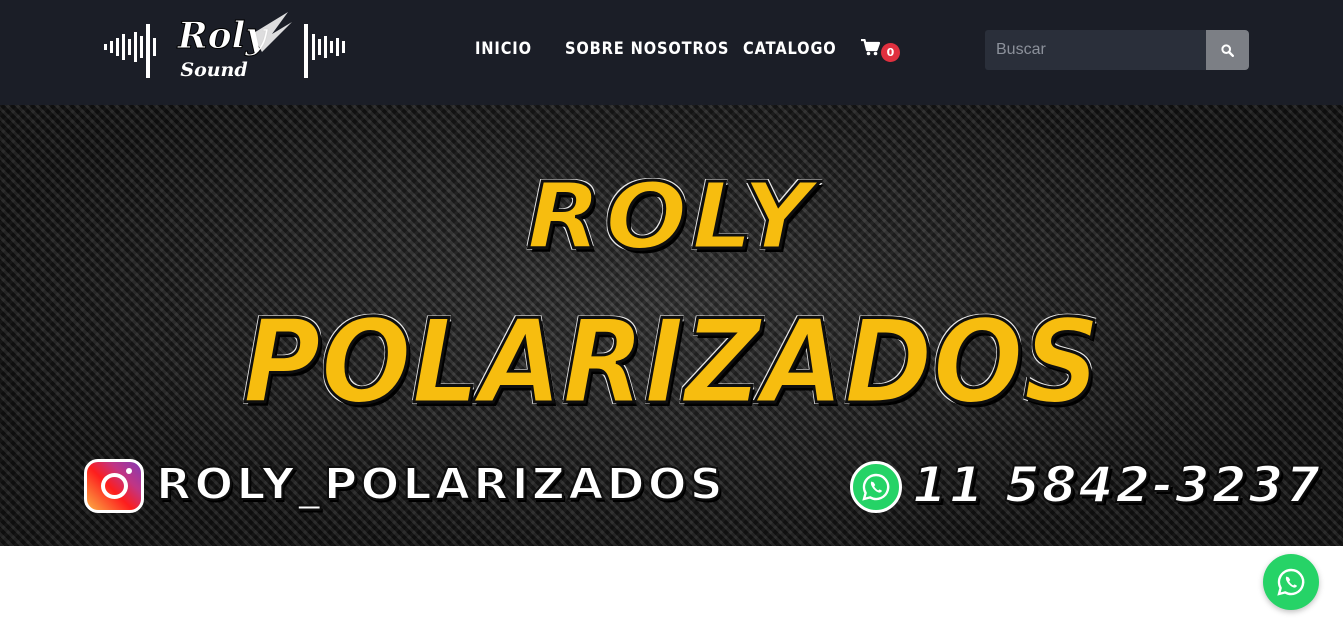  I want to click on search-icon, so click(1227, 50).